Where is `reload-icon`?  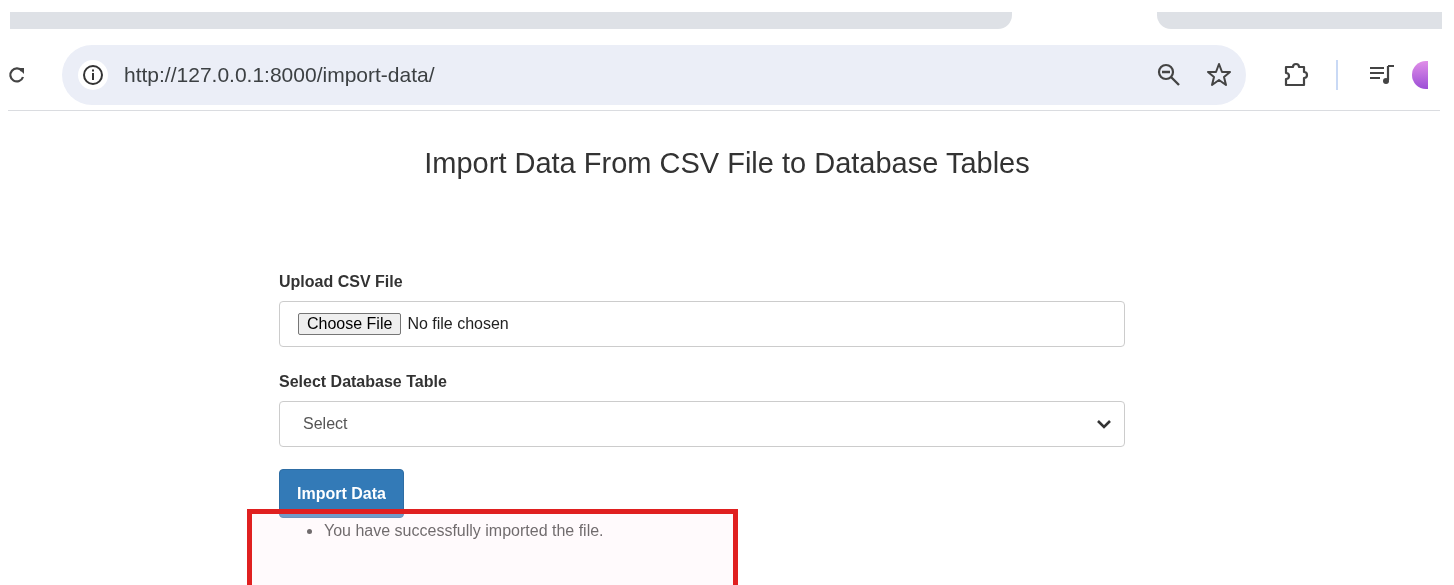 reload-icon is located at coordinates (17, 75).